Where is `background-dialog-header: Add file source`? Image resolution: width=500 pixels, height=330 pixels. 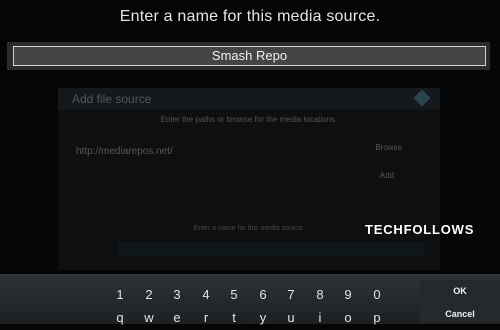
background-dialog-header: Add file source is located at coordinates (249, 99).